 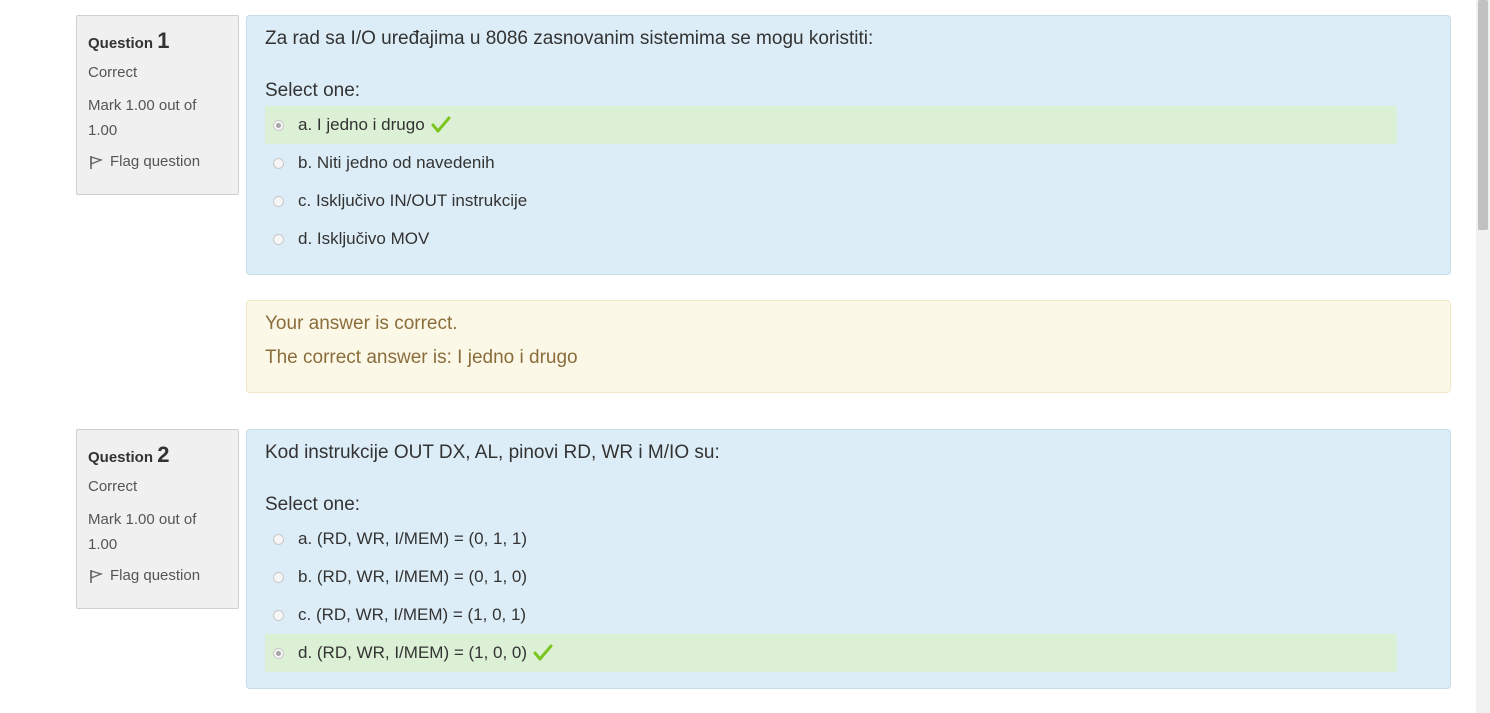 I want to click on answer-option-c: c. (RD, WR, I/MEM) = (1, 0, 1), so click(x=831, y=615).